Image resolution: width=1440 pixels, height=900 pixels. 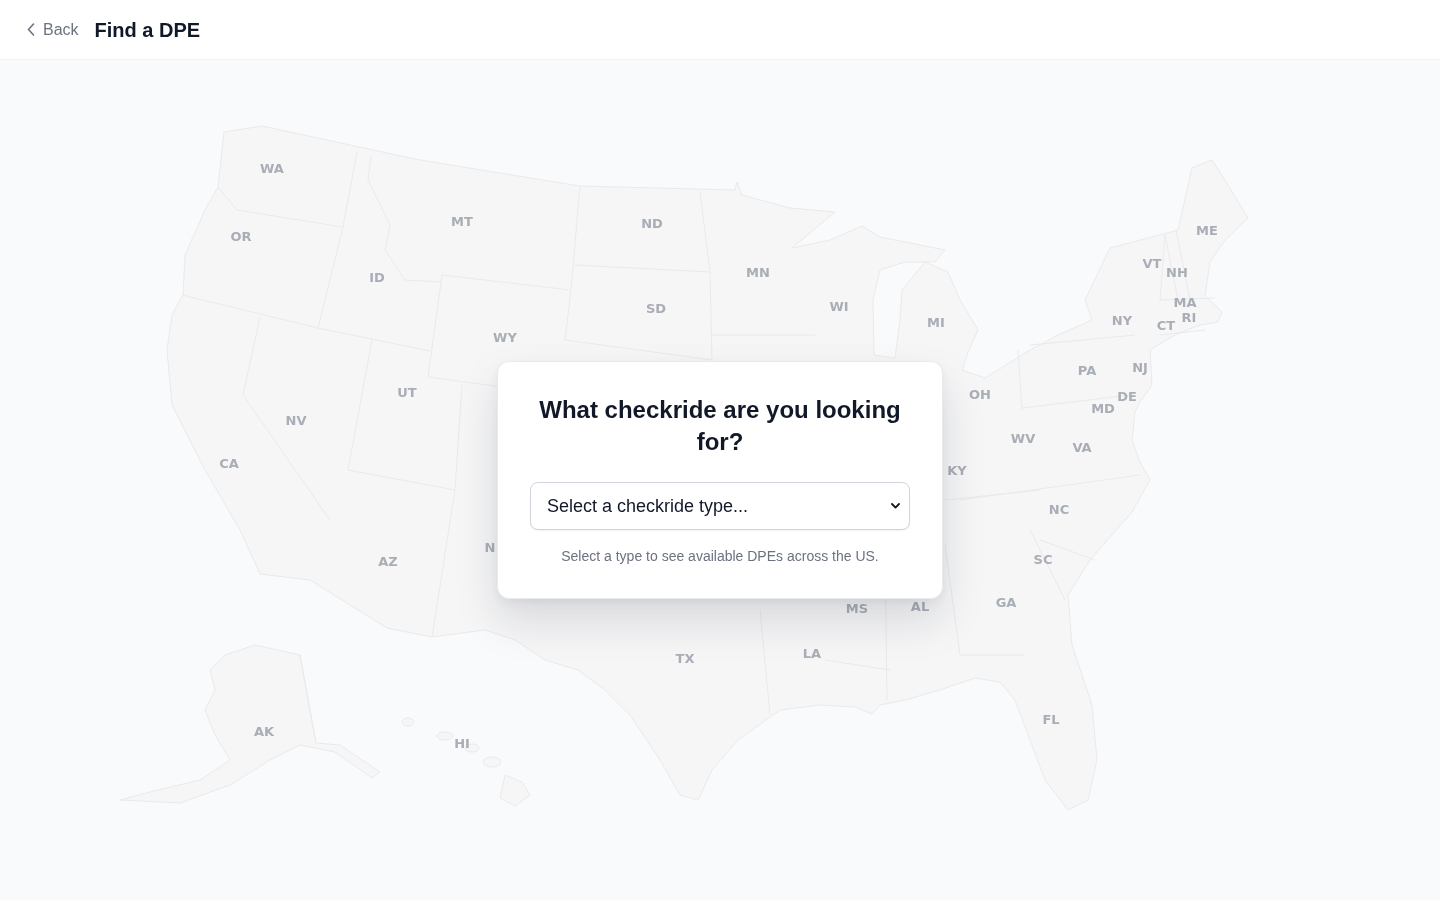 What do you see at coordinates (1051, 719) in the screenshot?
I see `state-label: FL` at bounding box center [1051, 719].